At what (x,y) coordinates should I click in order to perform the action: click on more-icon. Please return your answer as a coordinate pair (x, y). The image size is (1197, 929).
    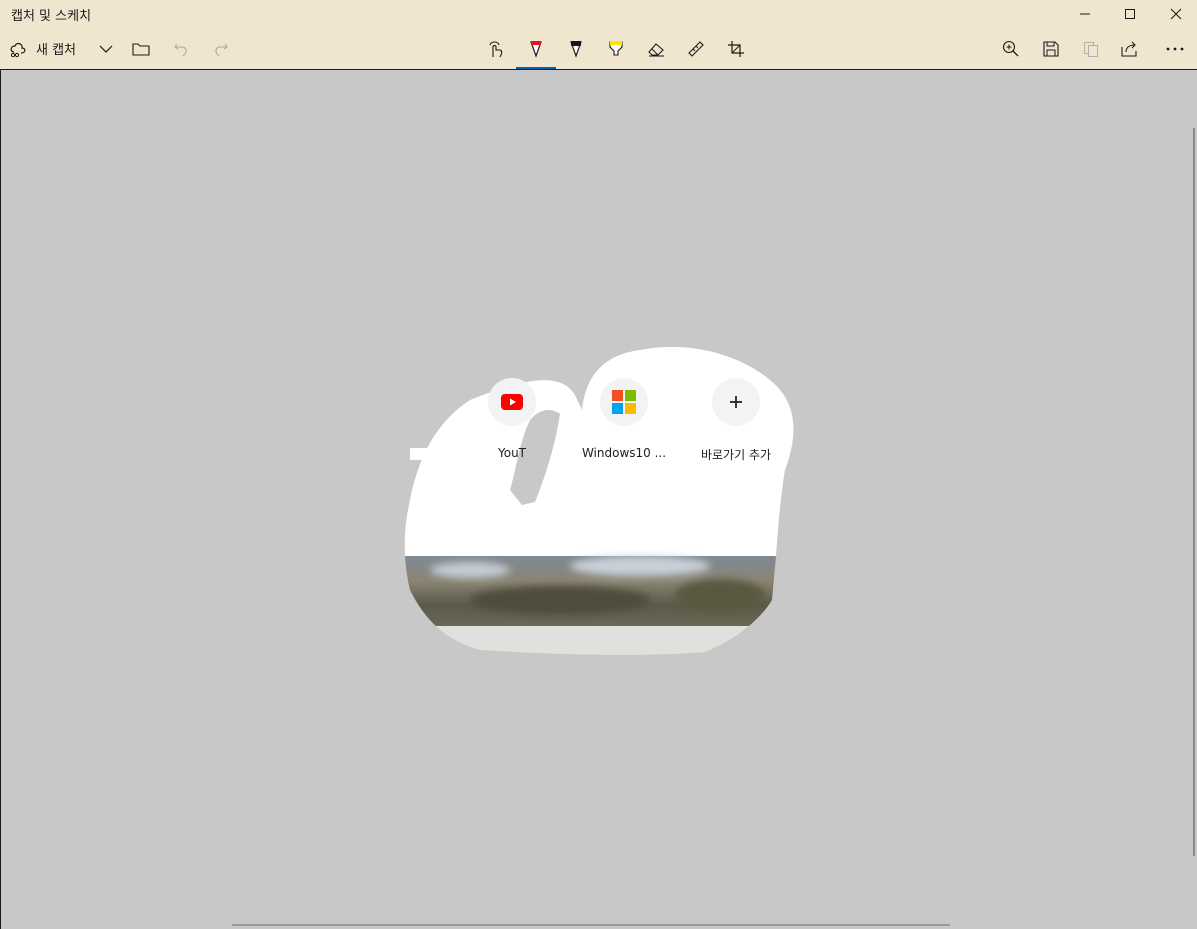
    Looking at the image, I should click on (1175, 48).